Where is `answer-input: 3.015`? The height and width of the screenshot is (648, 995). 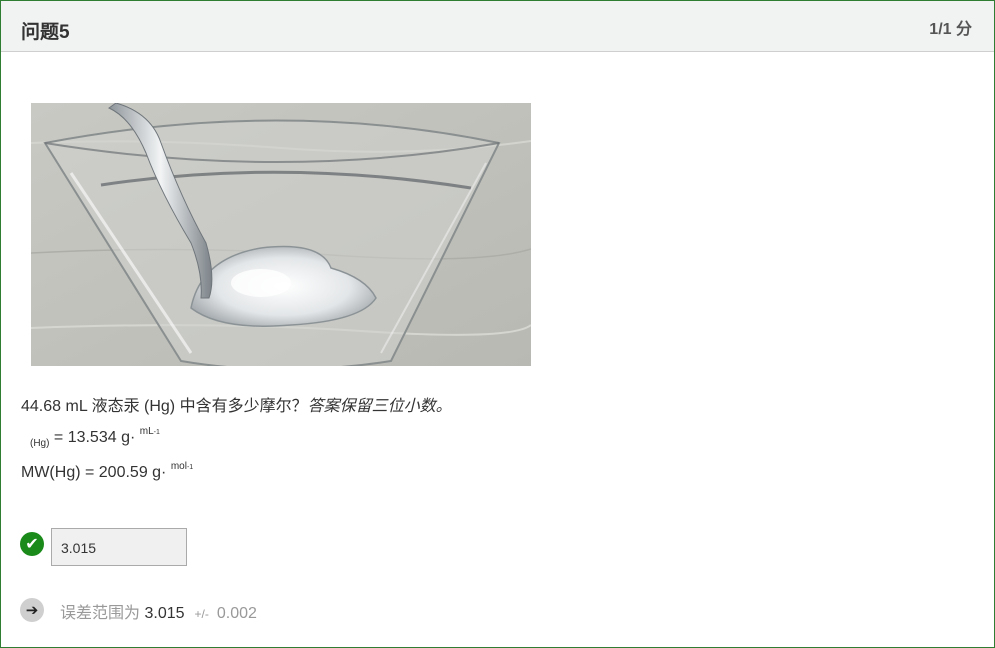
answer-input: 3.015 is located at coordinates (119, 547).